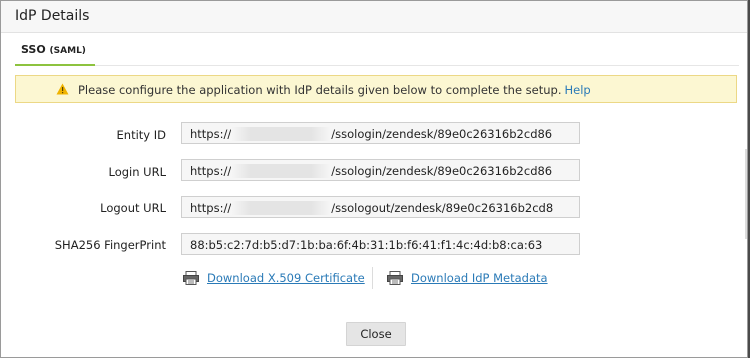 Image resolution: width=750 pixels, height=358 pixels. I want to click on entity-id-label: Entity ID, so click(141, 135).